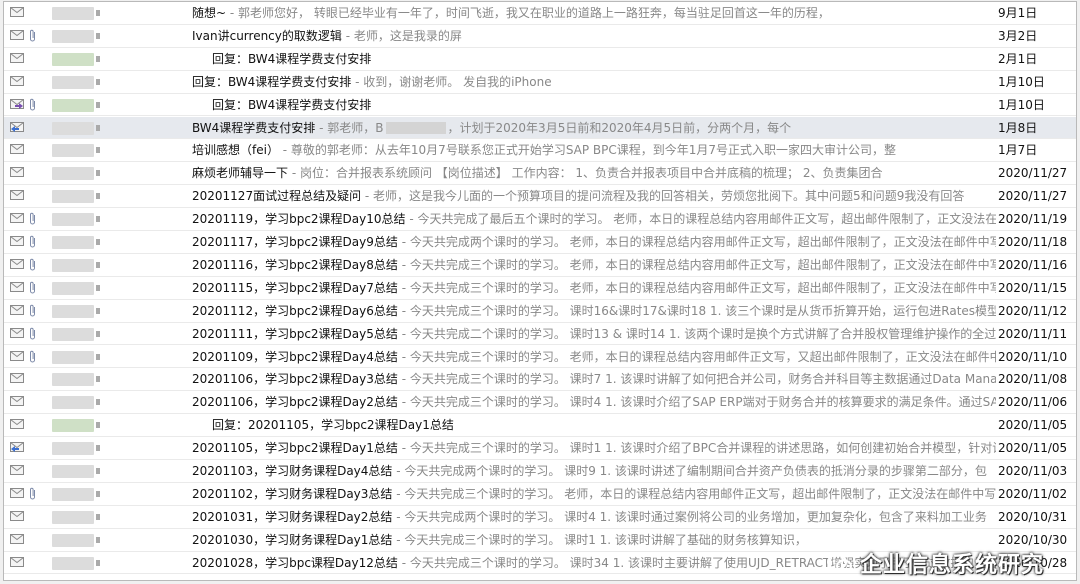 This screenshot has height=584, width=1080. What do you see at coordinates (1033, 264) in the screenshot?
I see `email-date: 2020/11/16` at bounding box center [1033, 264].